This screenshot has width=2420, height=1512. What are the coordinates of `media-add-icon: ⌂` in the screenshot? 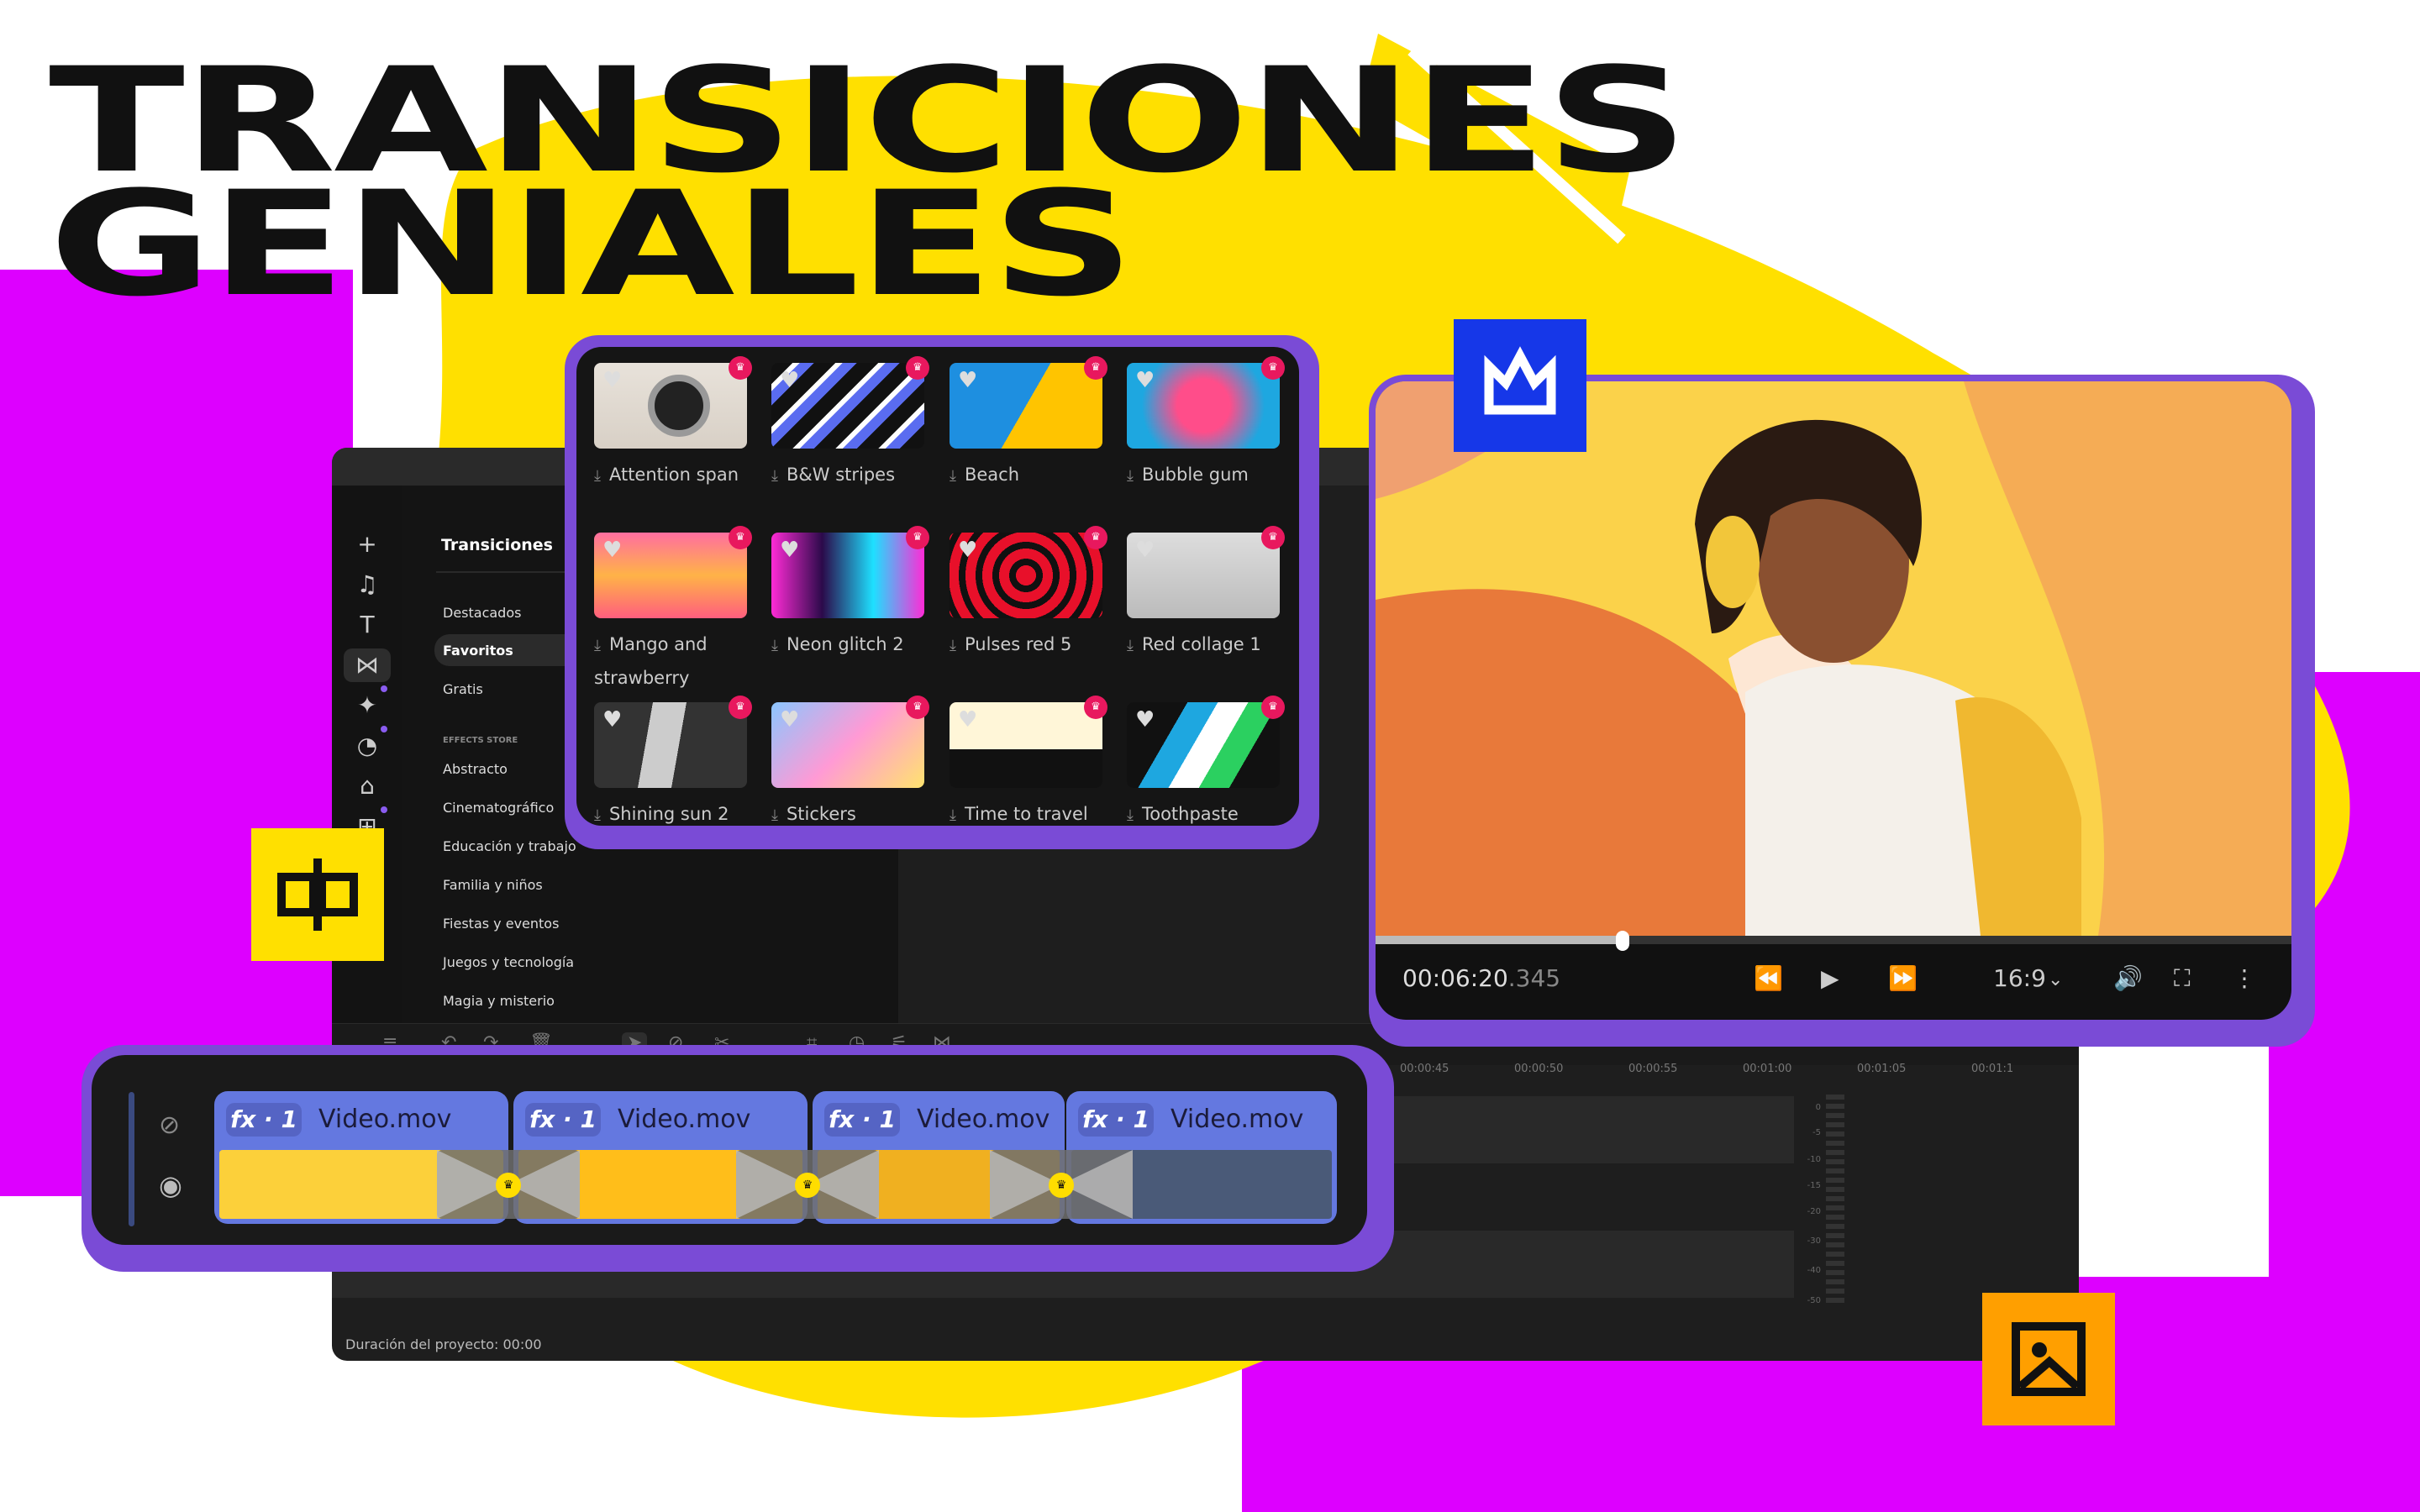 It's located at (367, 786).